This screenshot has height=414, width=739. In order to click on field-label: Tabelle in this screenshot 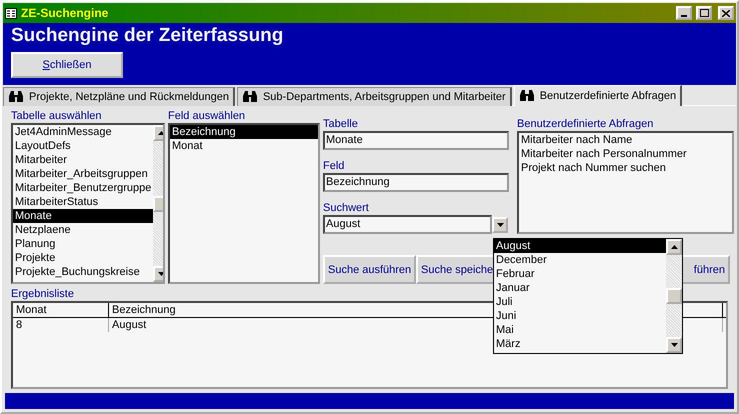, I will do `click(340, 124)`.